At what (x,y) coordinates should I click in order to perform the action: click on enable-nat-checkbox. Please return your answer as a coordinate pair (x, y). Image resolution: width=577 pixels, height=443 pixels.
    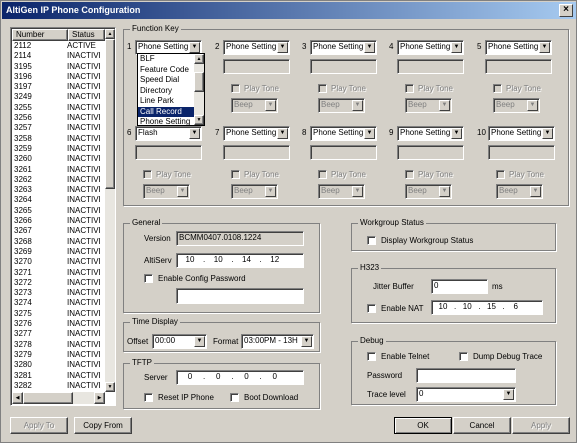
    Looking at the image, I should click on (371, 308).